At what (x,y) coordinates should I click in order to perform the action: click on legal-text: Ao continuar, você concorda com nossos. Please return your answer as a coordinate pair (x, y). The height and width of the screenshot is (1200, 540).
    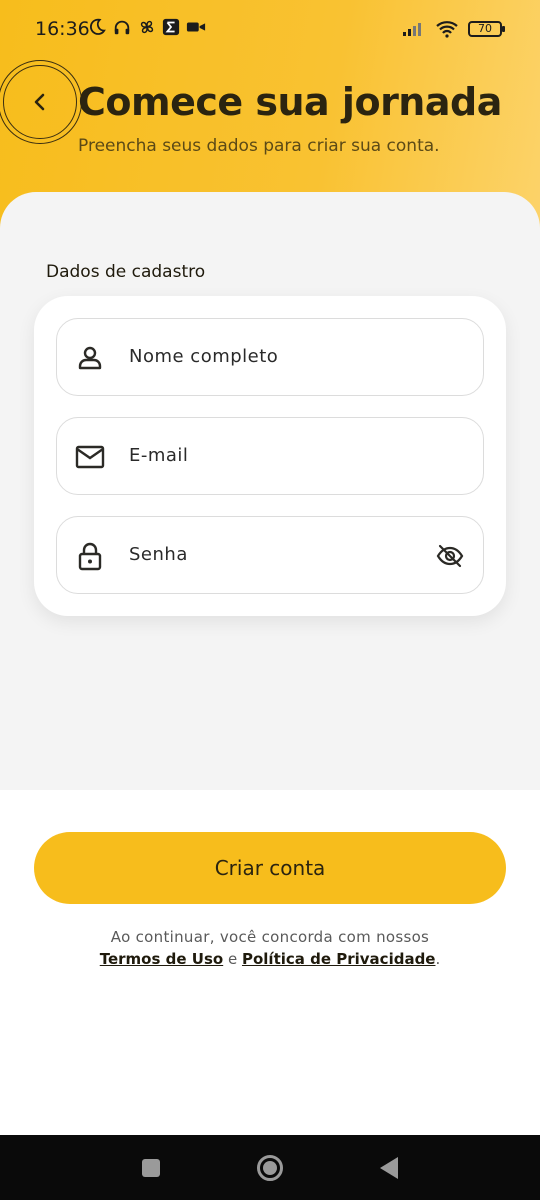
    Looking at the image, I should click on (270, 937).